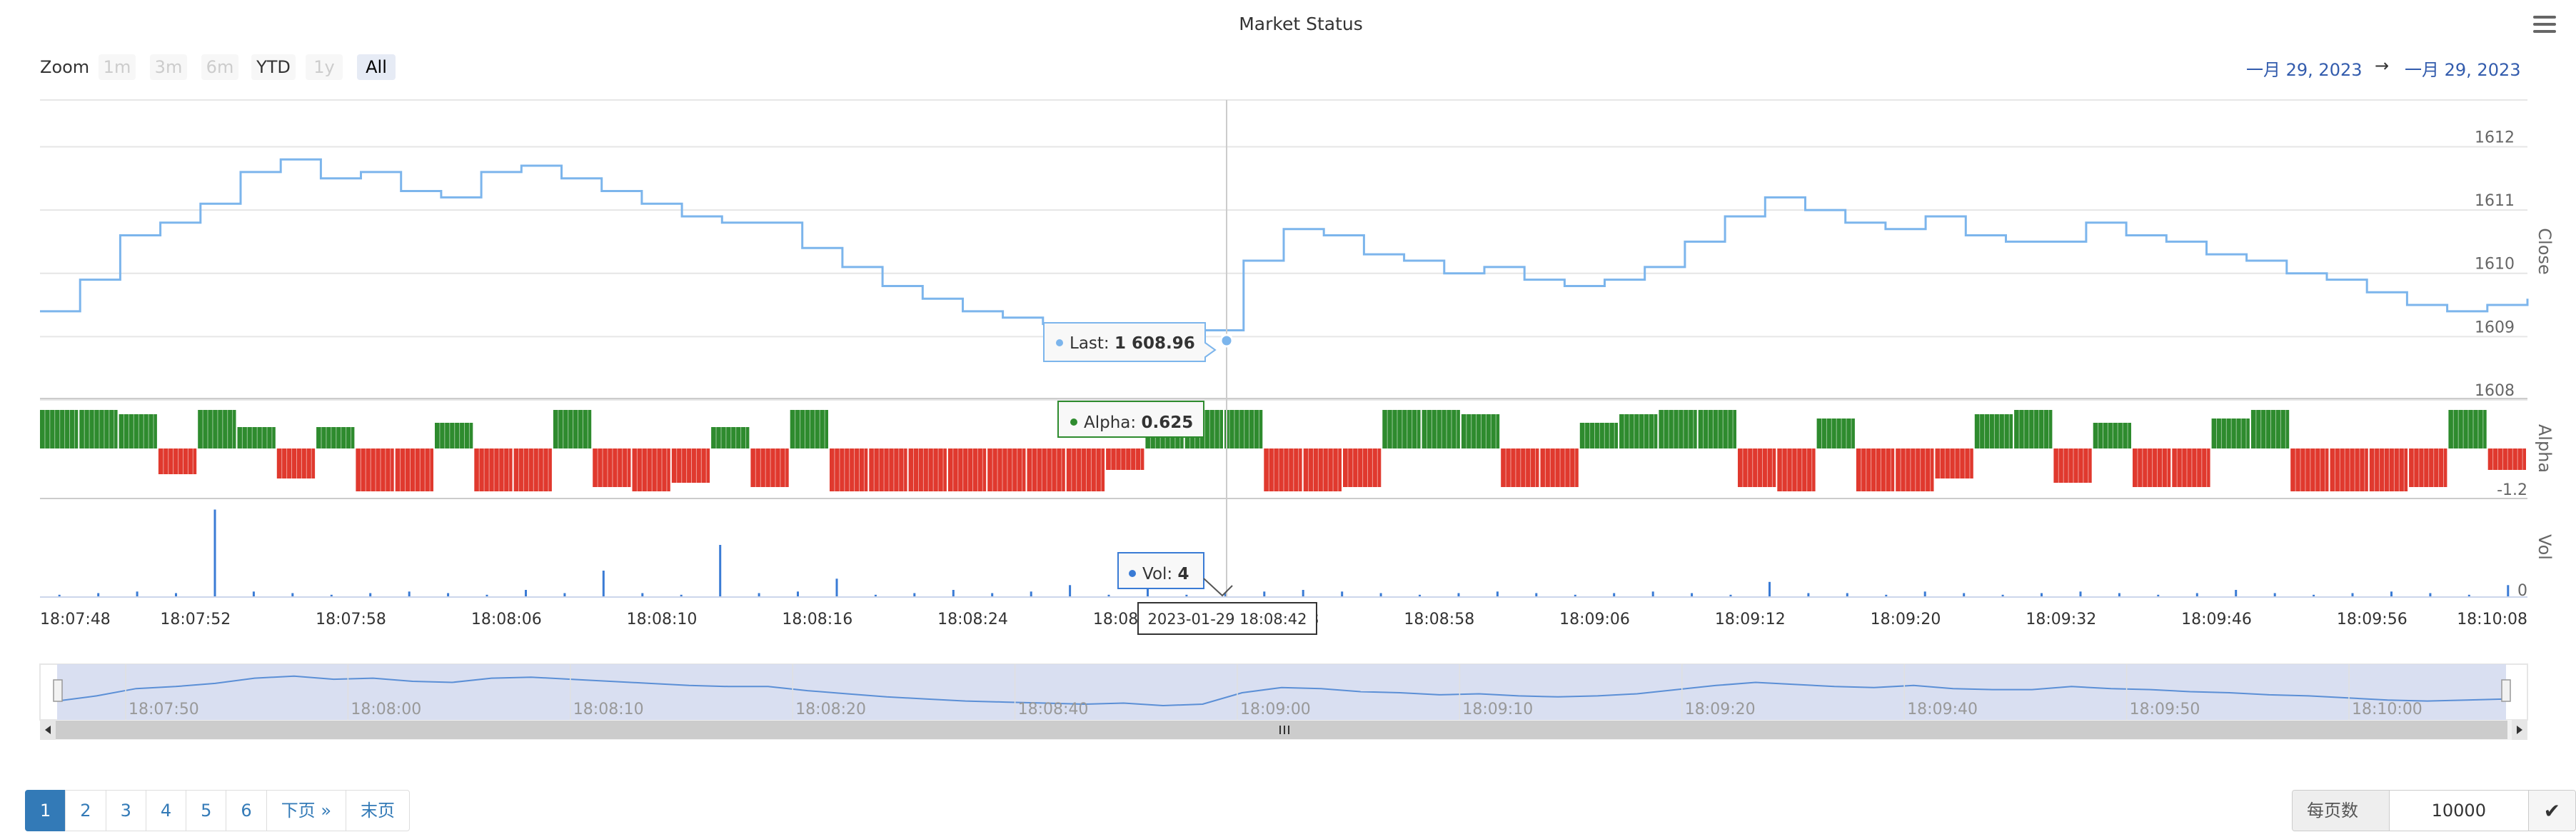 The image size is (2576, 837). Describe the element at coordinates (2545, 251) in the screenshot. I see `close-axis-label: Close` at that location.